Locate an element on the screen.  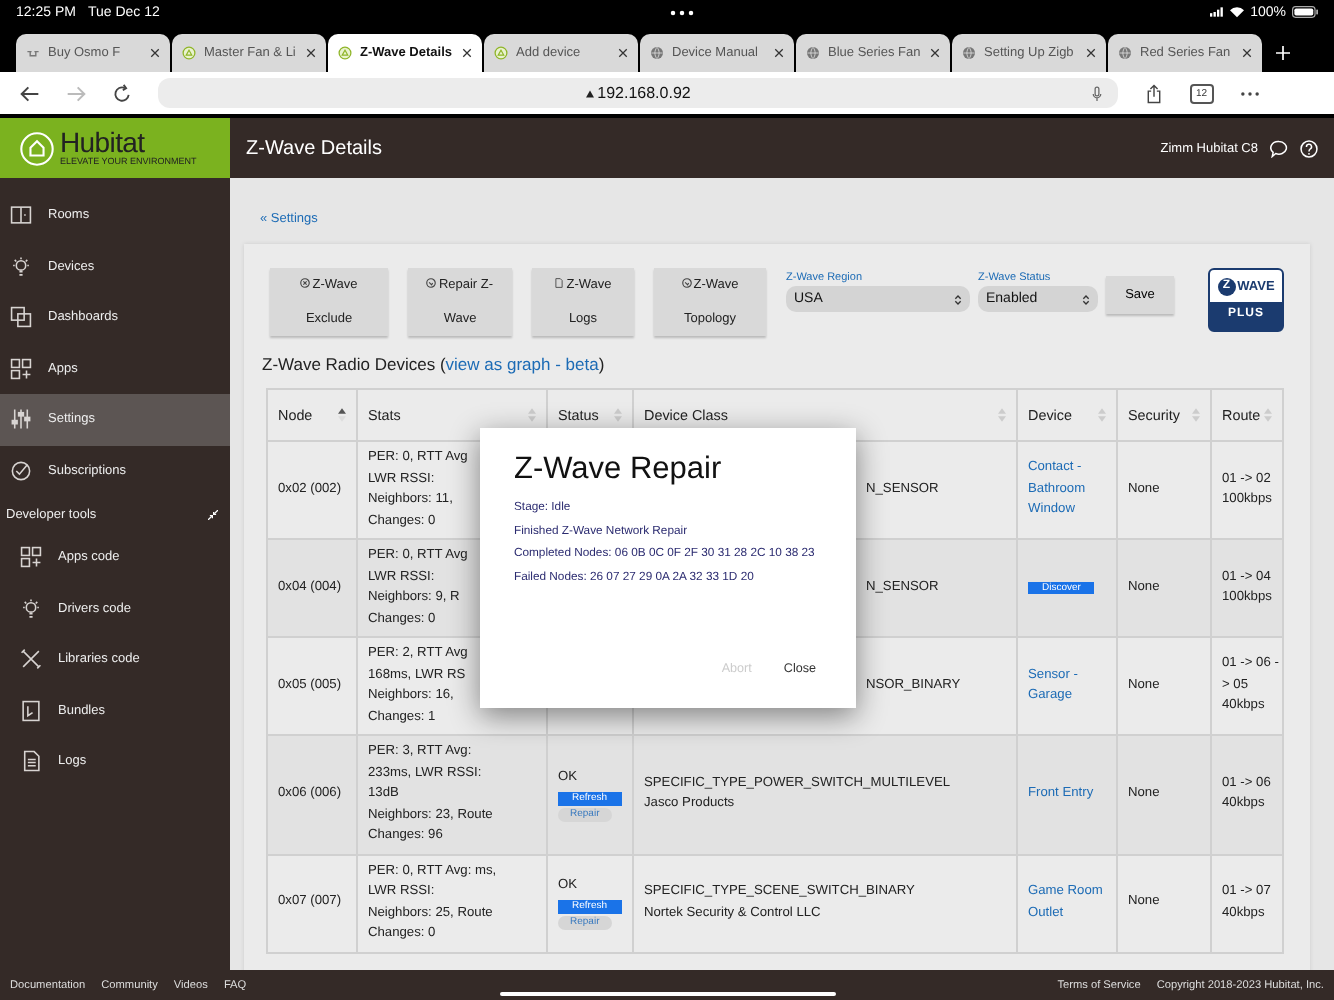
more-icon is located at coordinates (681, 12).